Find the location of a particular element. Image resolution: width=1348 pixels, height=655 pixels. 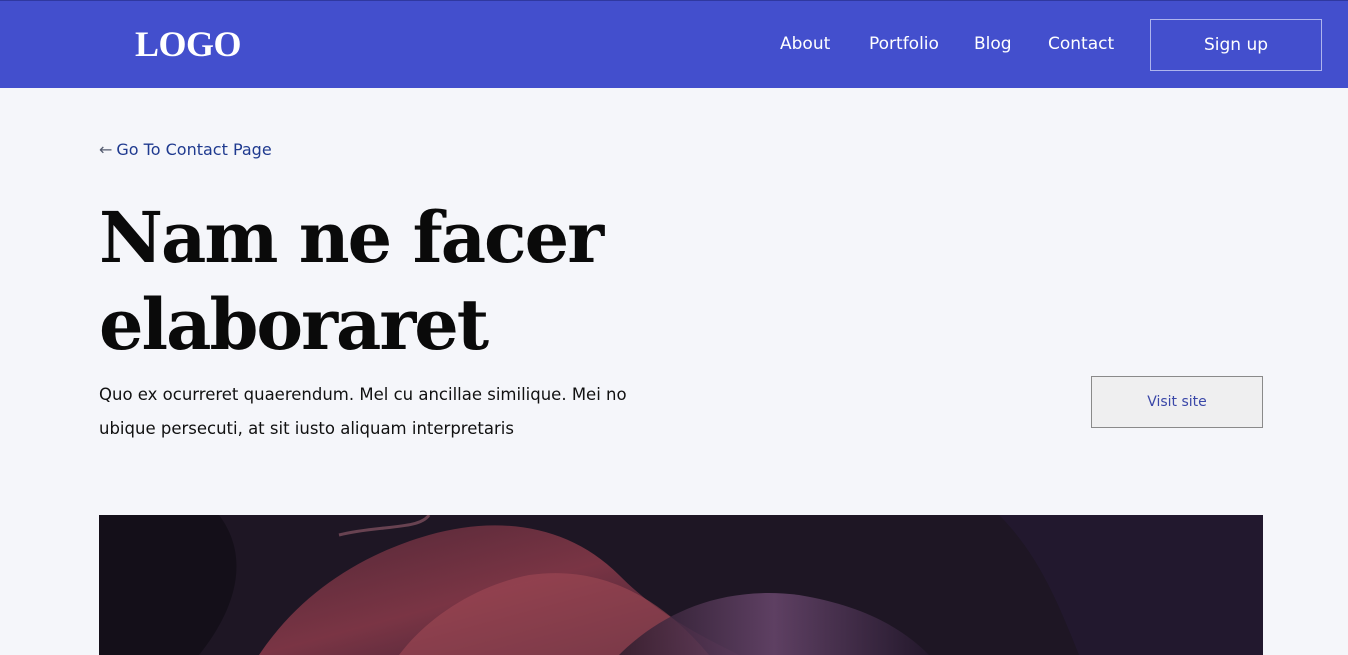

arrow-left-icon: ← is located at coordinates (106, 149).